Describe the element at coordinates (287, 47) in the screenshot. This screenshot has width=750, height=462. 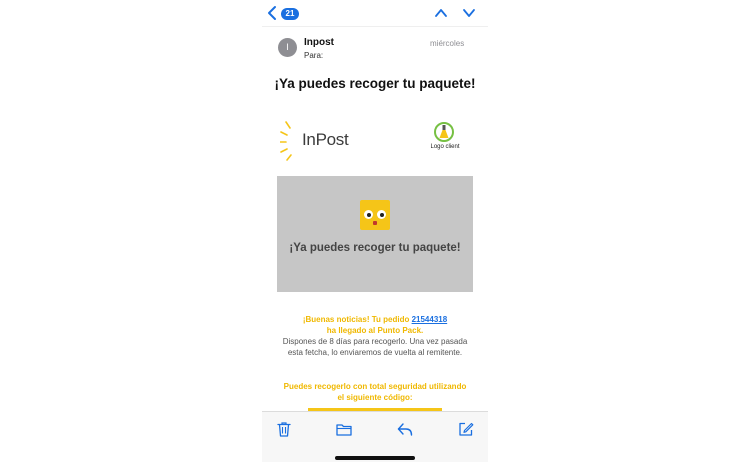
I see `avatar: I` at that location.